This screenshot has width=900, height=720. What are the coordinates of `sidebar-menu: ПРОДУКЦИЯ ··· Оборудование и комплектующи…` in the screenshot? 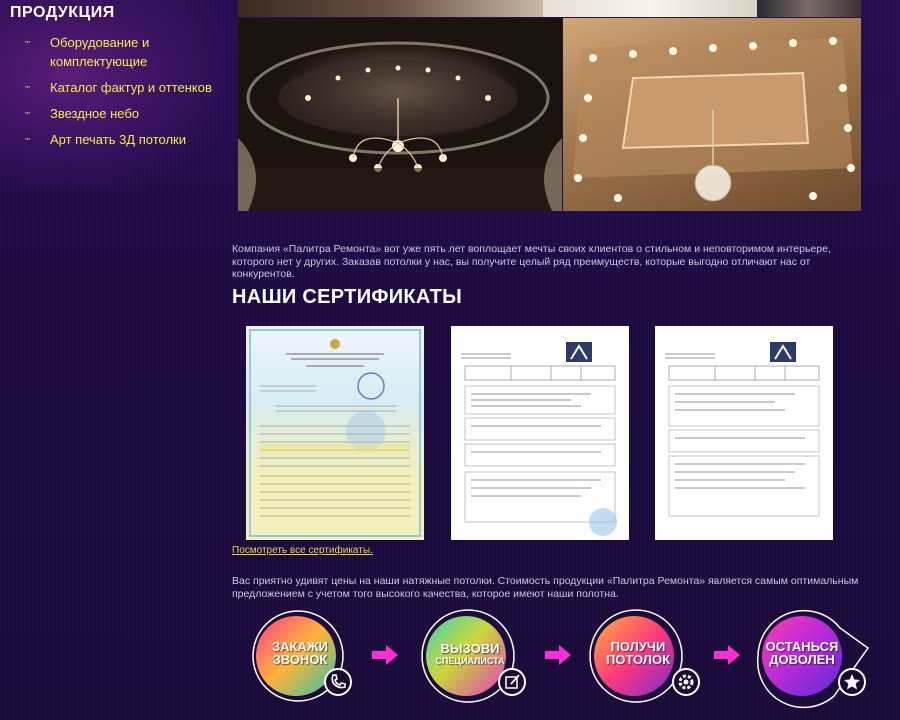 It's located at (112, 92).